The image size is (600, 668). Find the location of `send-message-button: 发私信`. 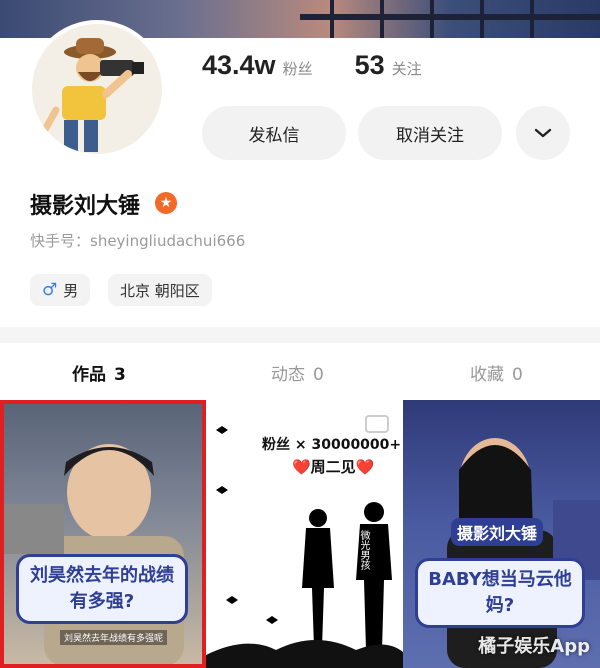

send-message-button: 发私信 is located at coordinates (274, 133).